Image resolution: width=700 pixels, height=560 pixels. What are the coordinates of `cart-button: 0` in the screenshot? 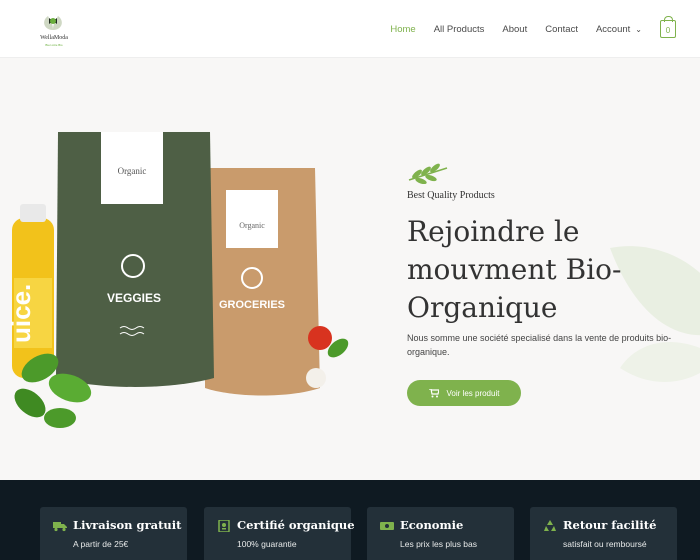 It's located at (668, 27).